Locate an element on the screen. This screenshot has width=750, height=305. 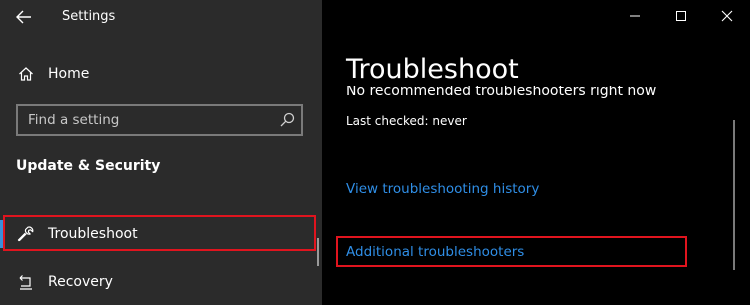
window-controls is located at coordinates (681, 16).